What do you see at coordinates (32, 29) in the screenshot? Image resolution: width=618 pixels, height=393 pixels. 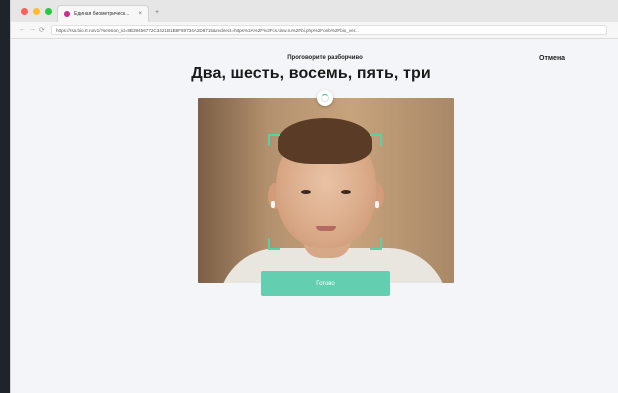 I see `forward-arrow-icon: →` at bounding box center [32, 29].